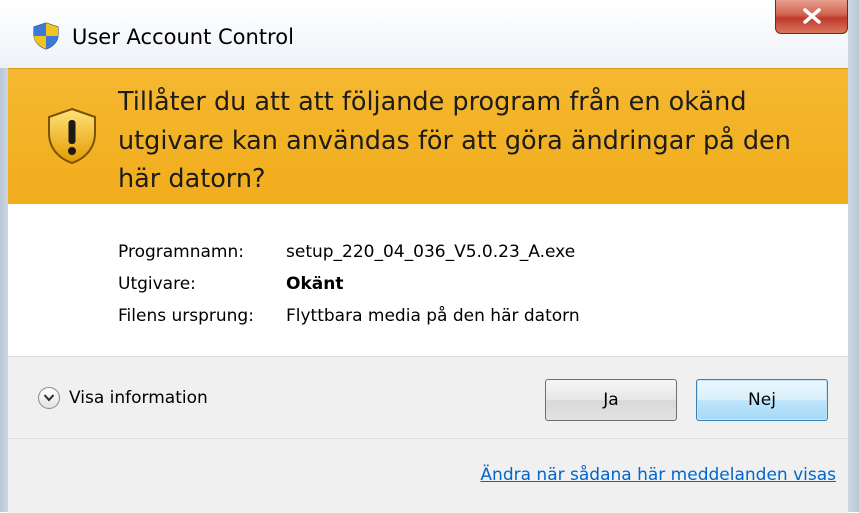  Describe the element at coordinates (429, 34) in the screenshot. I see `title-bar: User Account Control` at that location.